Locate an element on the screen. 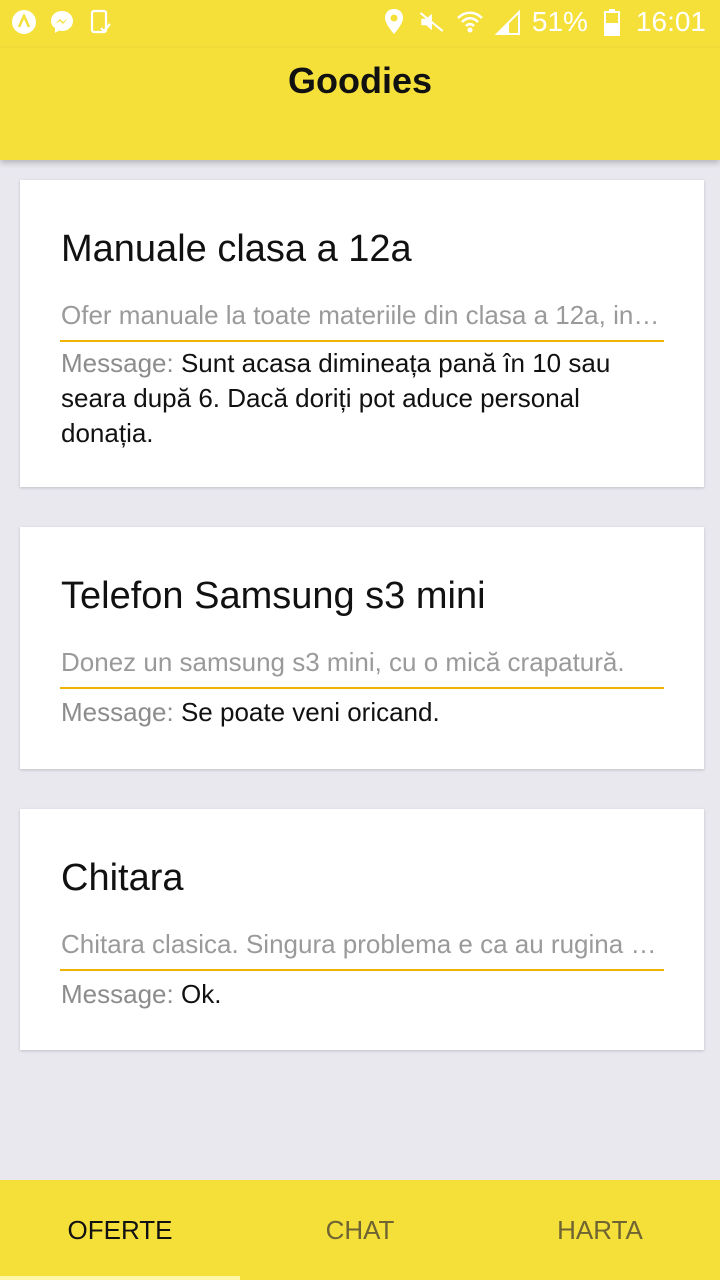 Image resolution: width=720 pixels, height=1280 pixels. message-text: Ok. is located at coordinates (201, 994).